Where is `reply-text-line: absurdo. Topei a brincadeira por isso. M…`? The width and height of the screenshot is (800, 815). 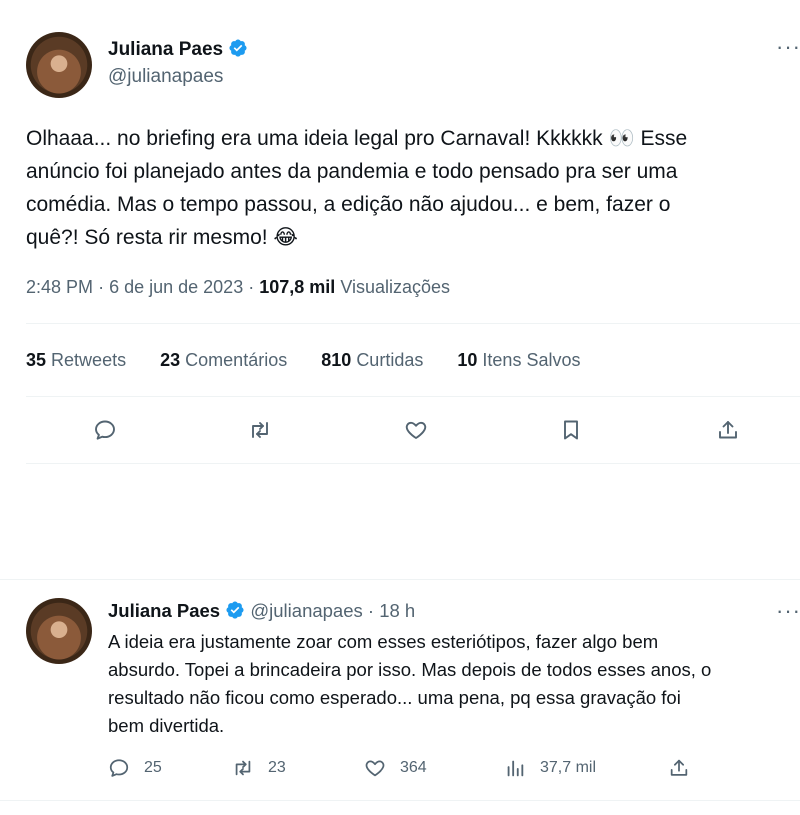
reply-text-line: absurdo. Topei a brincadeira por isso. M… is located at coordinates (410, 669).